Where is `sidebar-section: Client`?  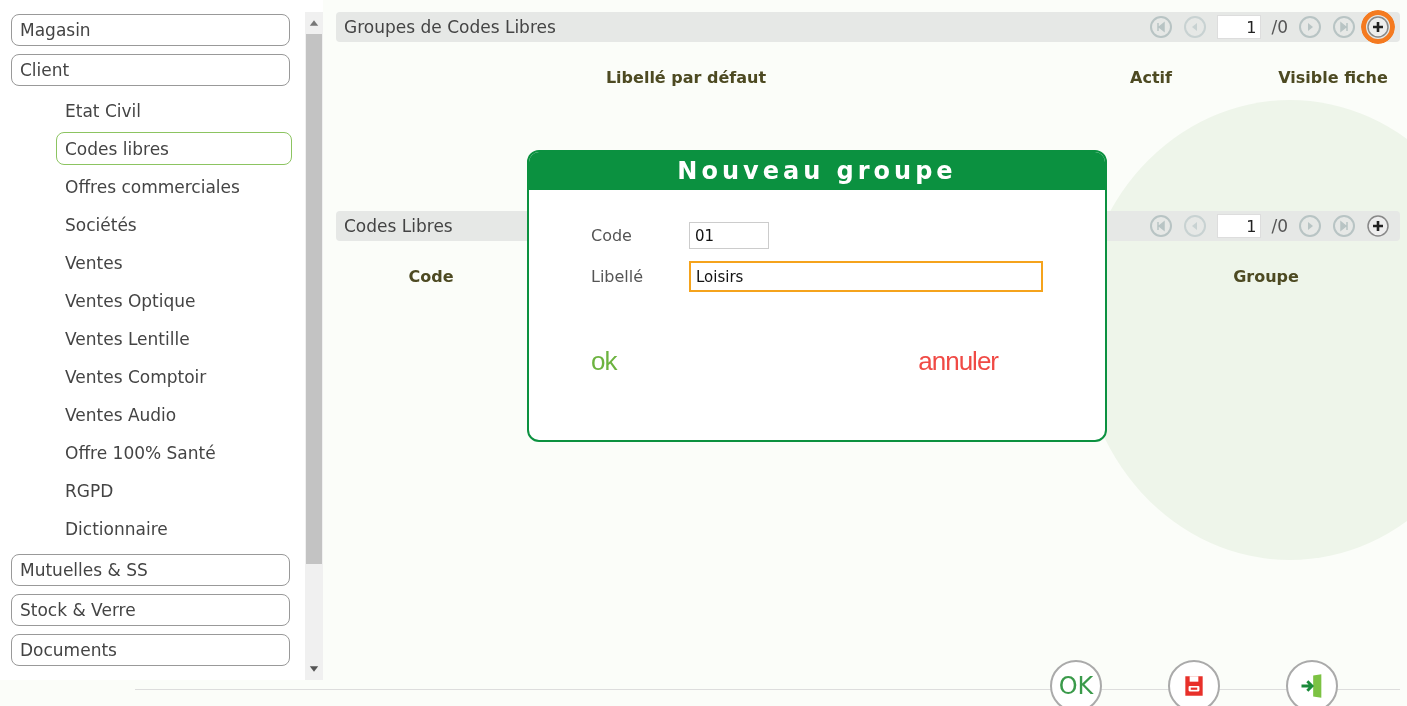 sidebar-section: Client is located at coordinates (150, 70).